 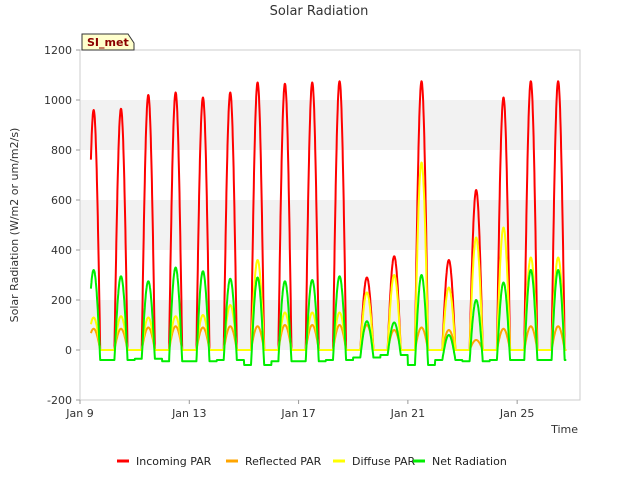 I want to click on x-tick-label: Jan 21, so click(x=407, y=413).